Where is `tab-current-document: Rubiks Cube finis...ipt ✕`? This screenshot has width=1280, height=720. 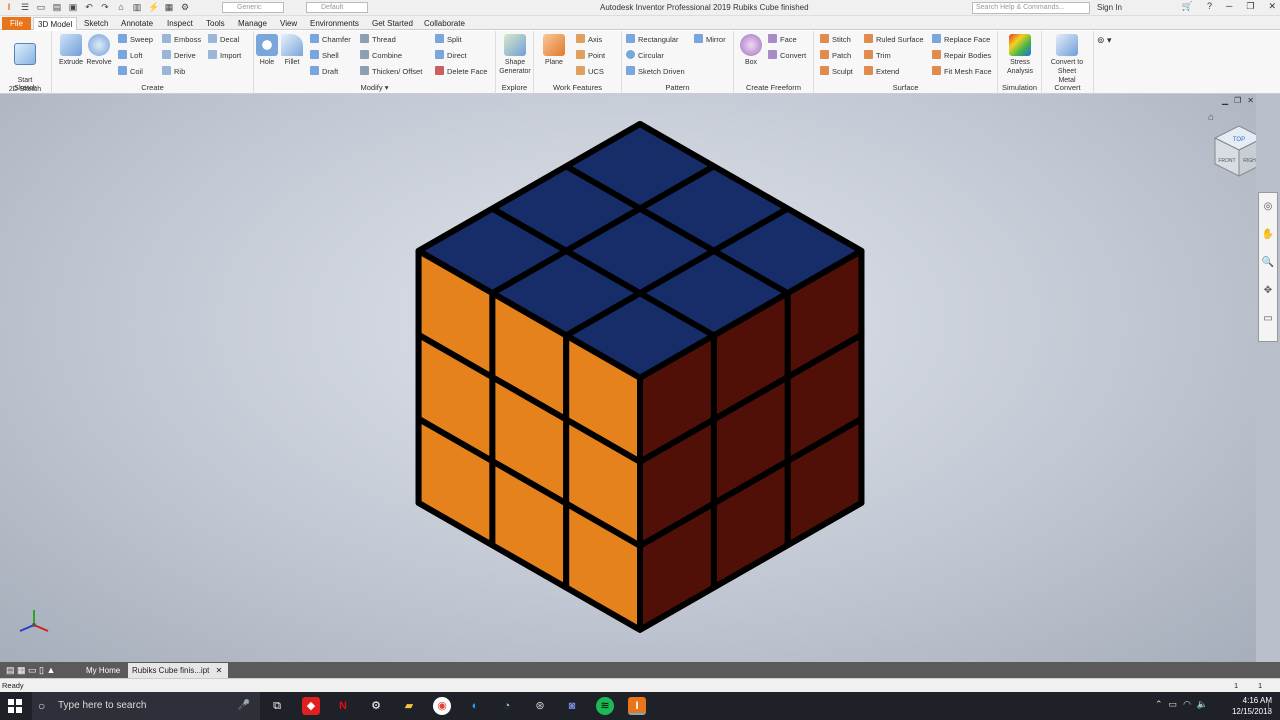 tab-current-document: Rubiks Cube finis...ipt ✕ is located at coordinates (178, 670).